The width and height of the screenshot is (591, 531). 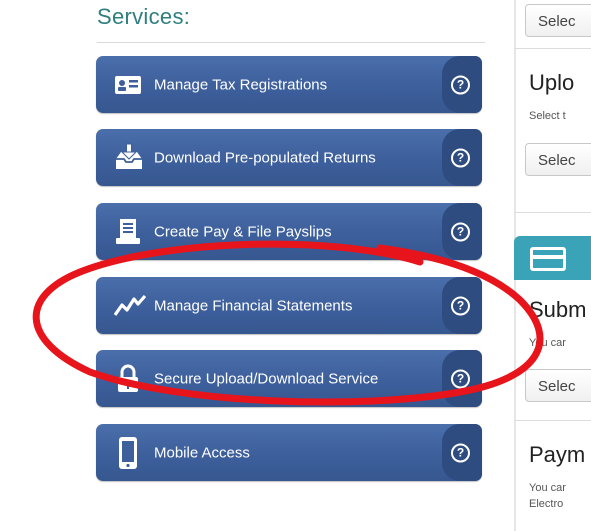 What do you see at coordinates (128, 452) in the screenshot?
I see `mobile-phone-icon` at bounding box center [128, 452].